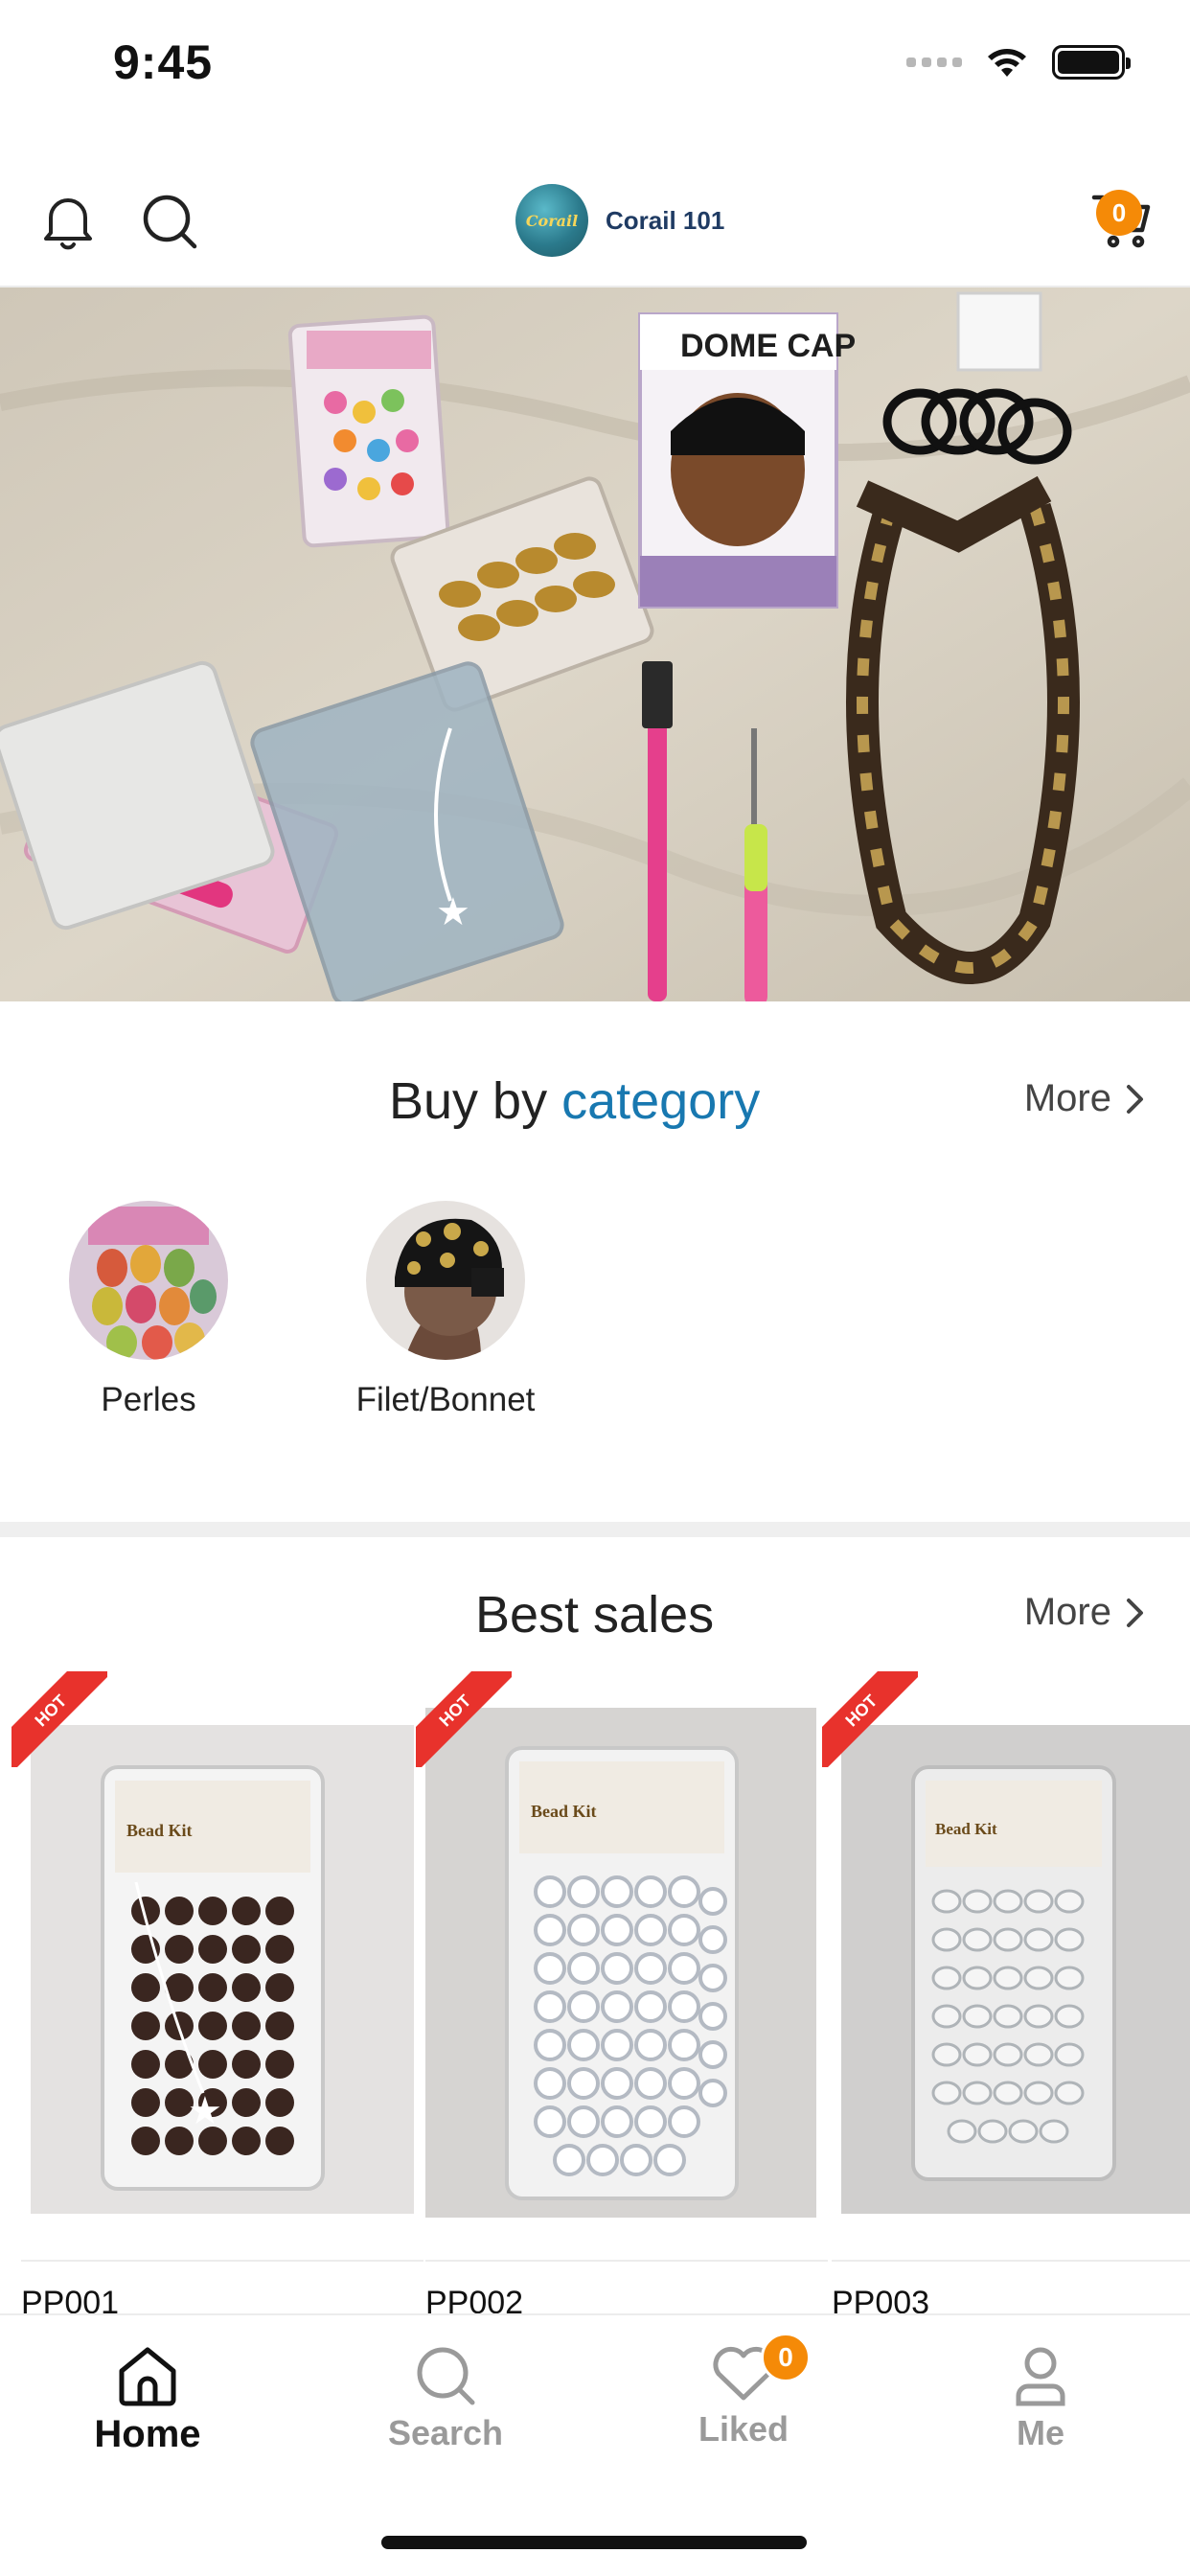 The image size is (1190, 2576). I want to click on liked-count-badge: 0, so click(786, 2357).